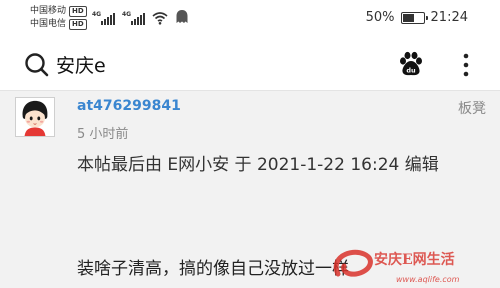 The height and width of the screenshot is (288, 500). Describe the element at coordinates (258, 165) in the screenshot. I see `edit-note: 本帖最后由 E网小安 于 2021-1-22 16:24 编辑` at that location.